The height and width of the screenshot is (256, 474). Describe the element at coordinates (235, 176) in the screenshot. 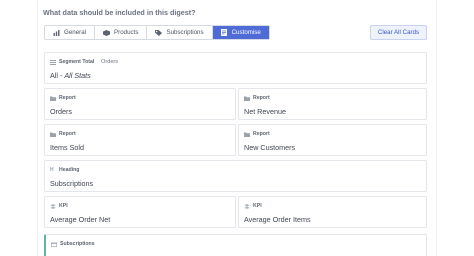

I see `card-heading-subscriptions: H Heading Subscriptions` at that location.